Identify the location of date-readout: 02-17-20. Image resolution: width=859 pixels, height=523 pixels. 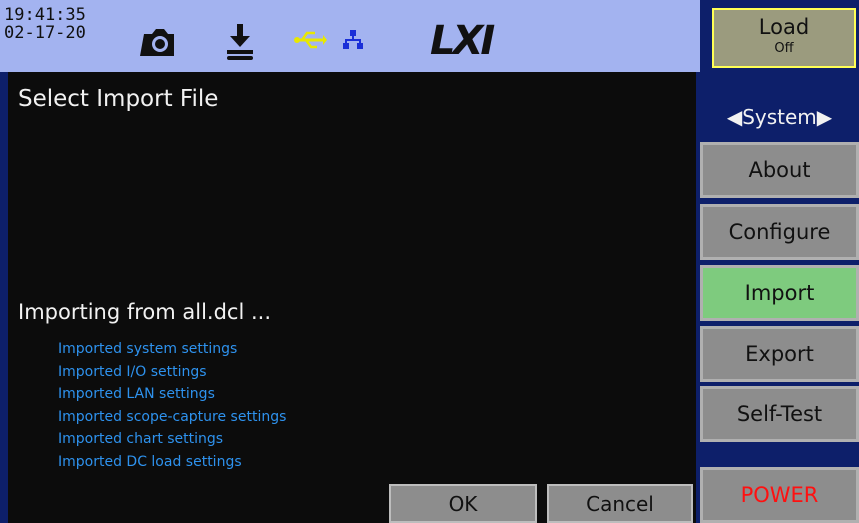
(45, 33).